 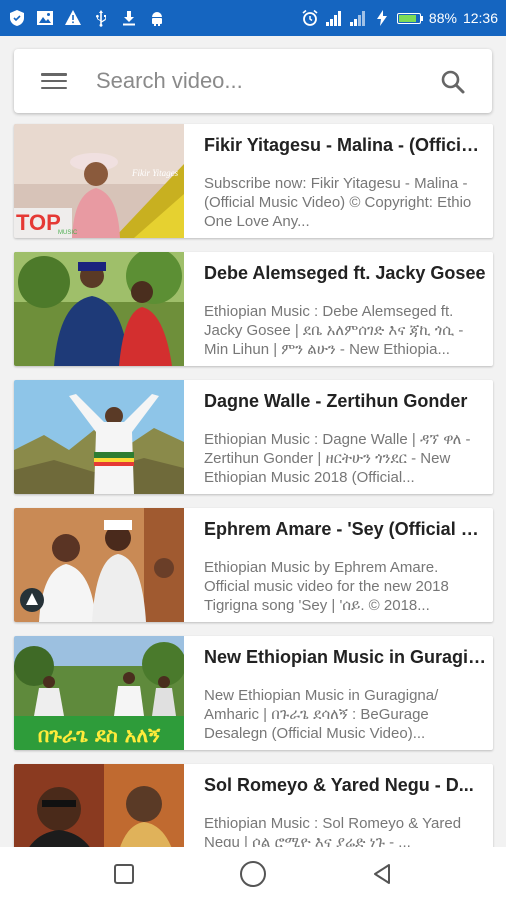 What do you see at coordinates (310, 18) in the screenshot?
I see `alarm-icon` at bounding box center [310, 18].